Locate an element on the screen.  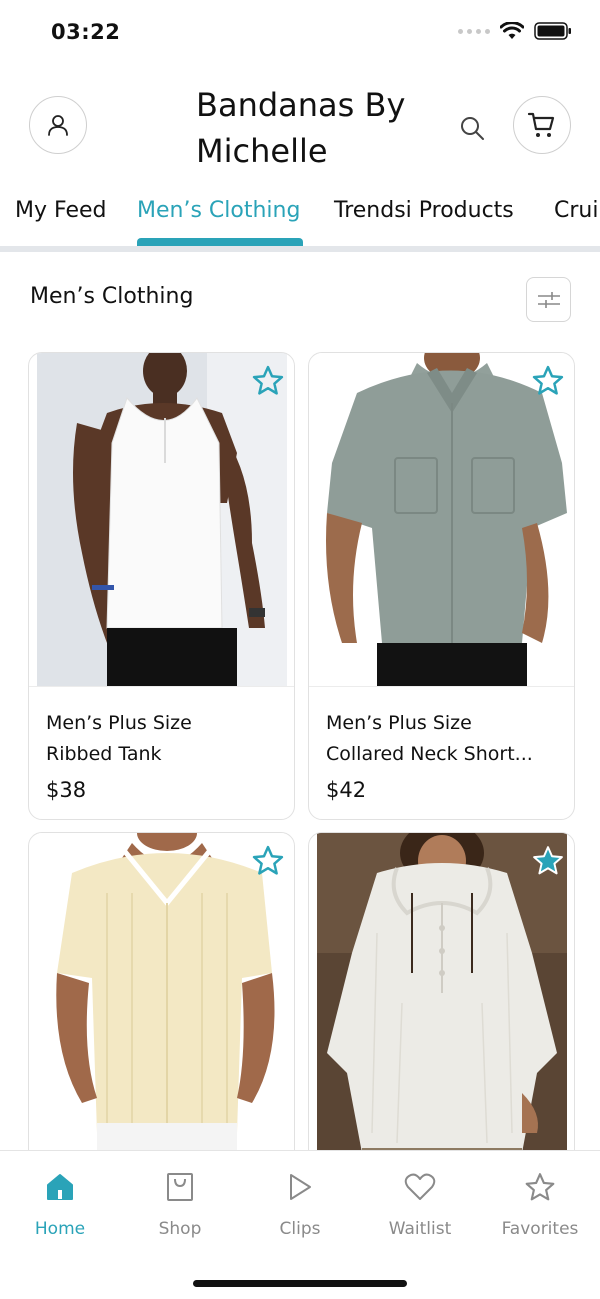
profile-button is located at coordinates (58, 125).